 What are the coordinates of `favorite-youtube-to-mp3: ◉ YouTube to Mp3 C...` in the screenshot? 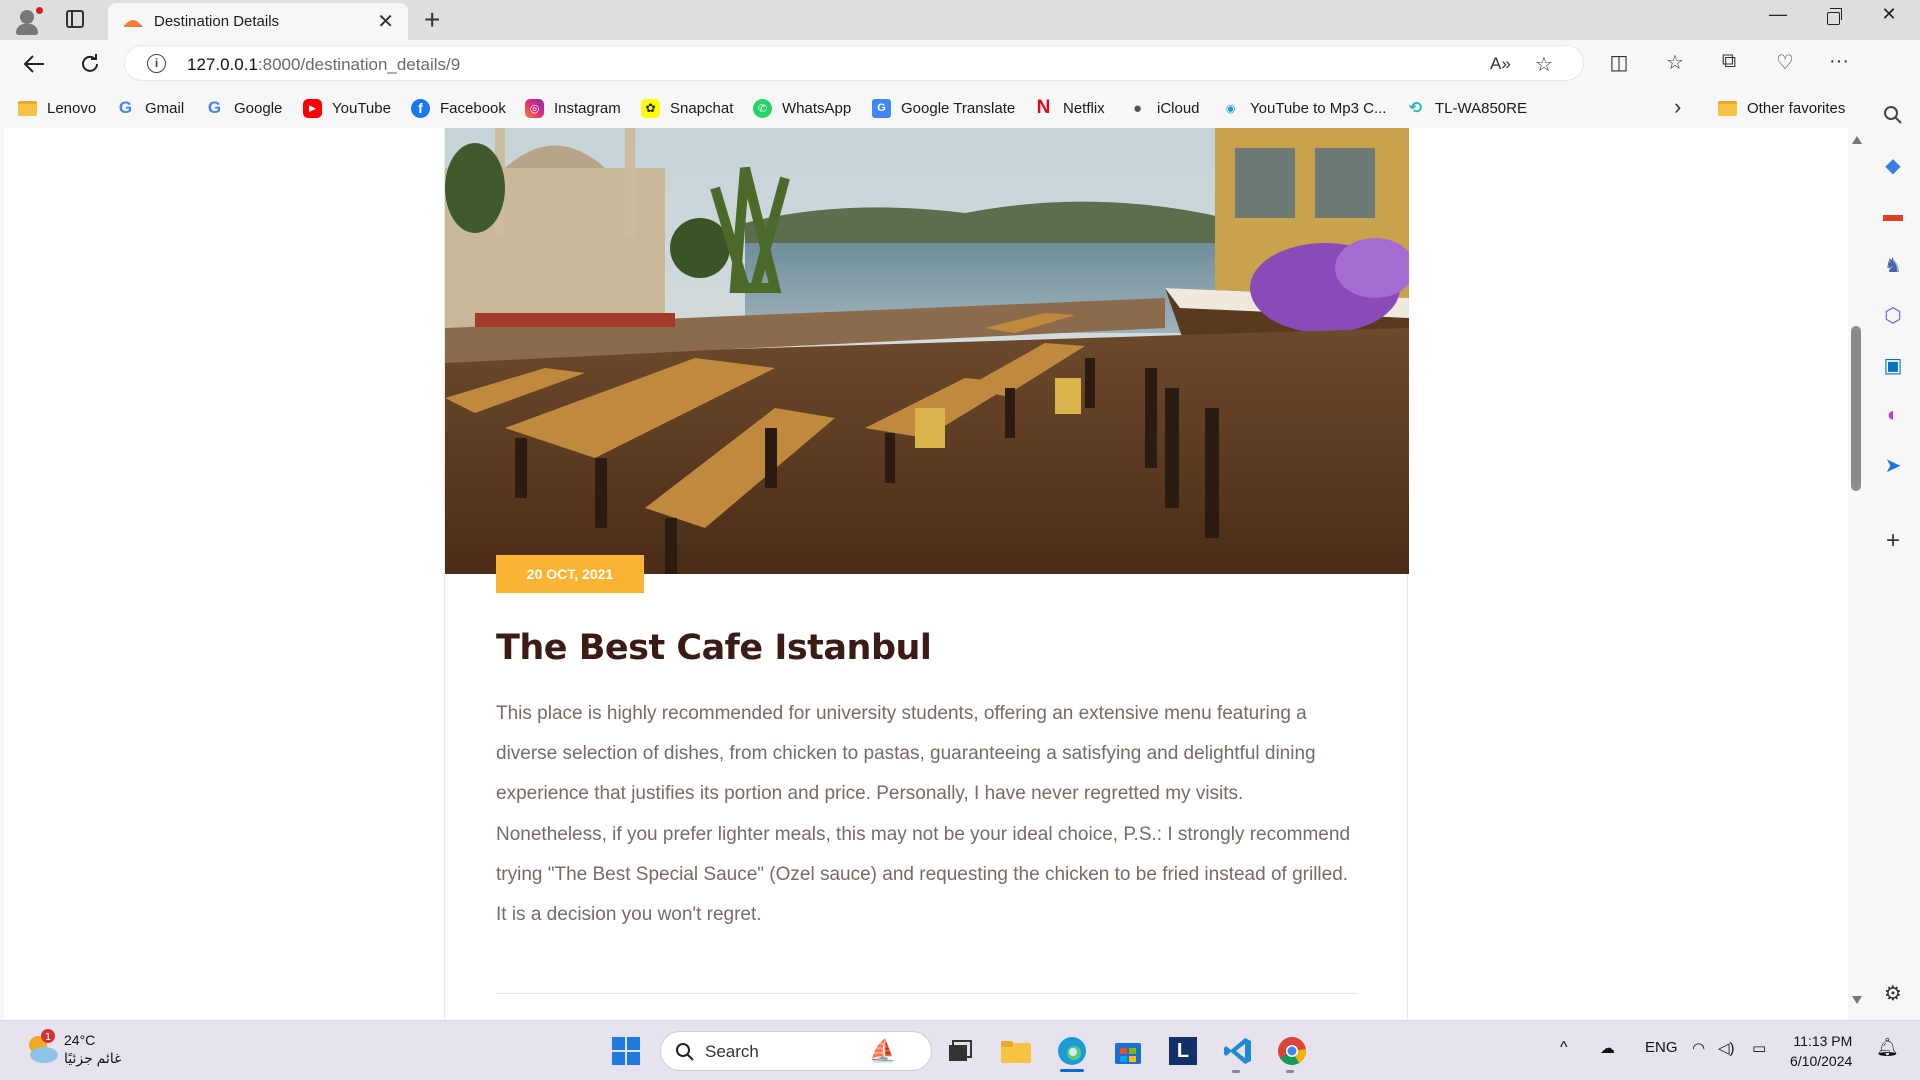 It's located at (1304, 108).